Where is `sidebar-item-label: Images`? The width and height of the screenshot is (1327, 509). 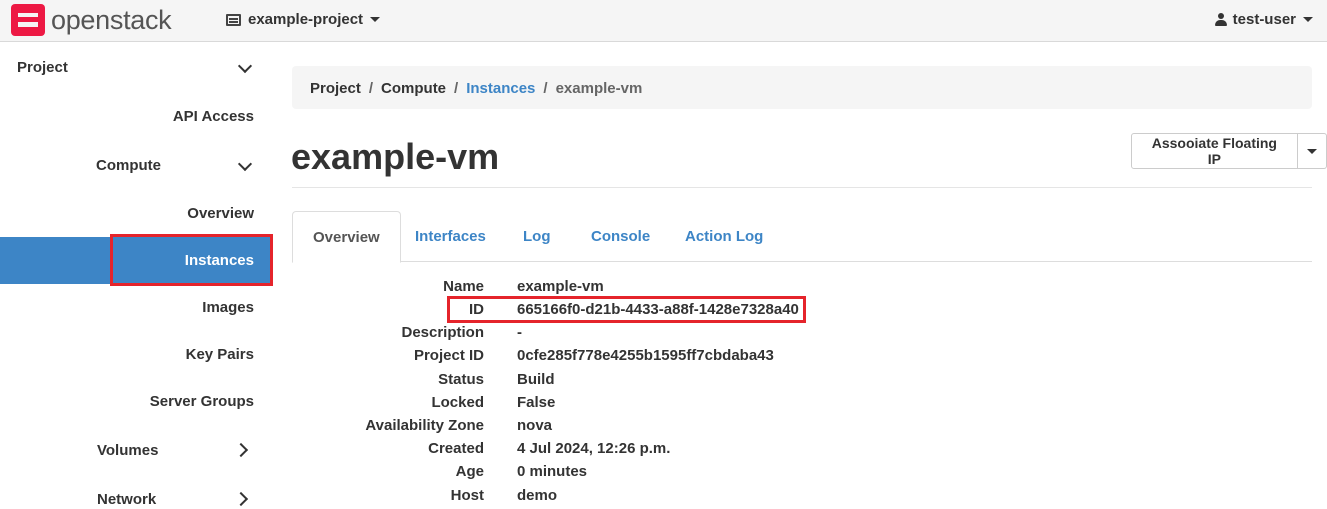 sidebar-item-label: Images is located at coordinates (228, 307).